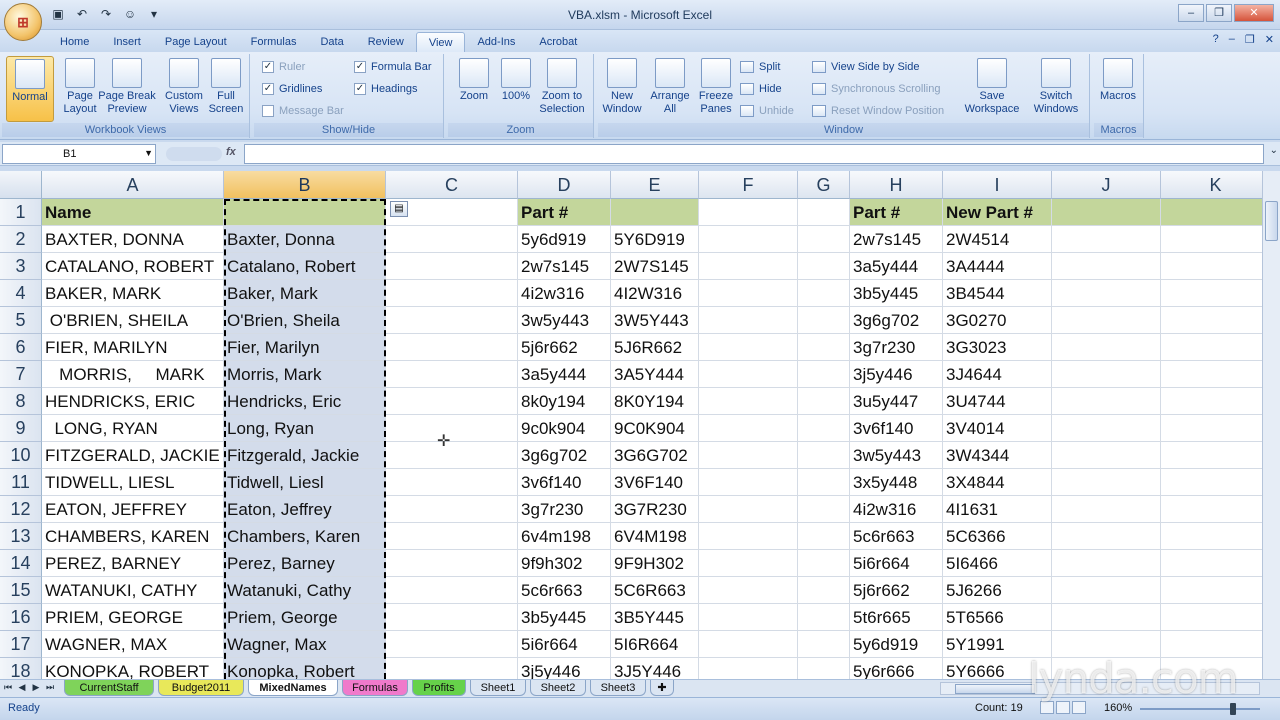  I want to click on cell-k13, so click(1211, 536).